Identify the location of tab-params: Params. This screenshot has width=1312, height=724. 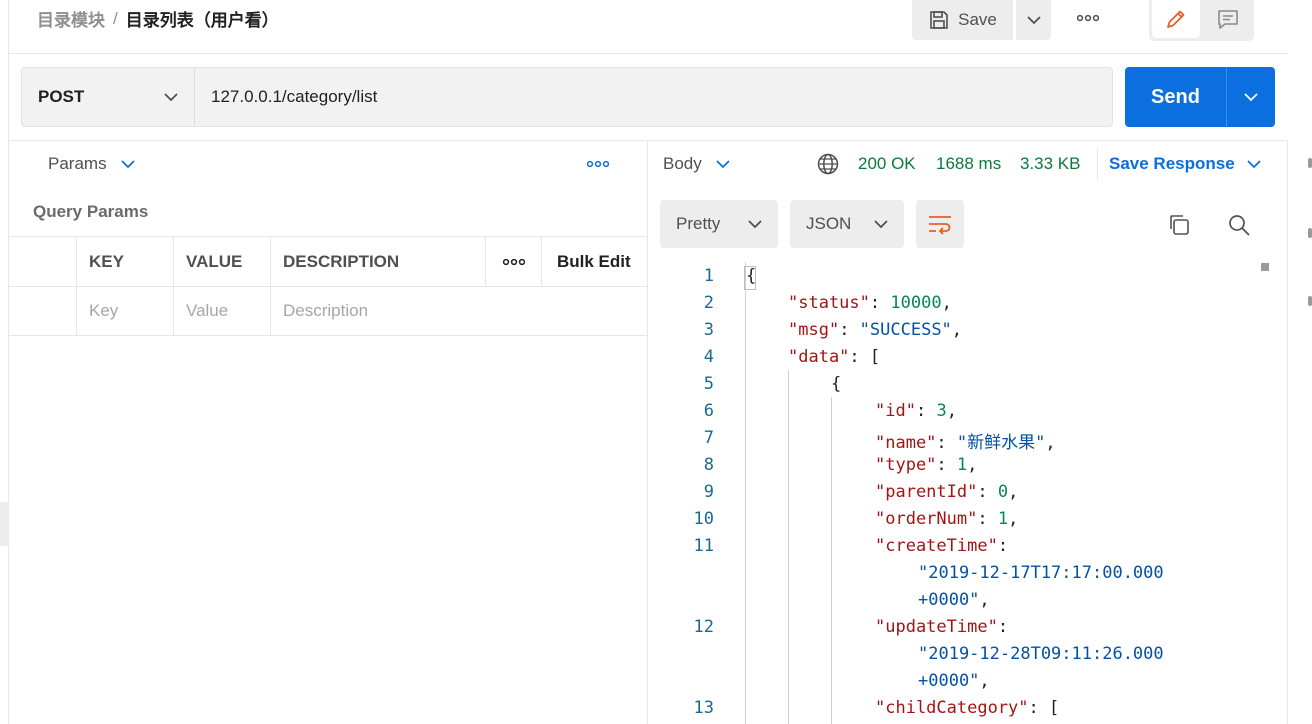
(91, 164).